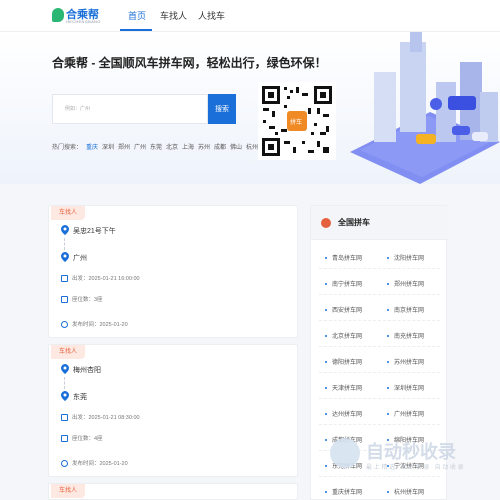  I want to click on city-carpool-link: 青岛拼车网, so click(343, 257).